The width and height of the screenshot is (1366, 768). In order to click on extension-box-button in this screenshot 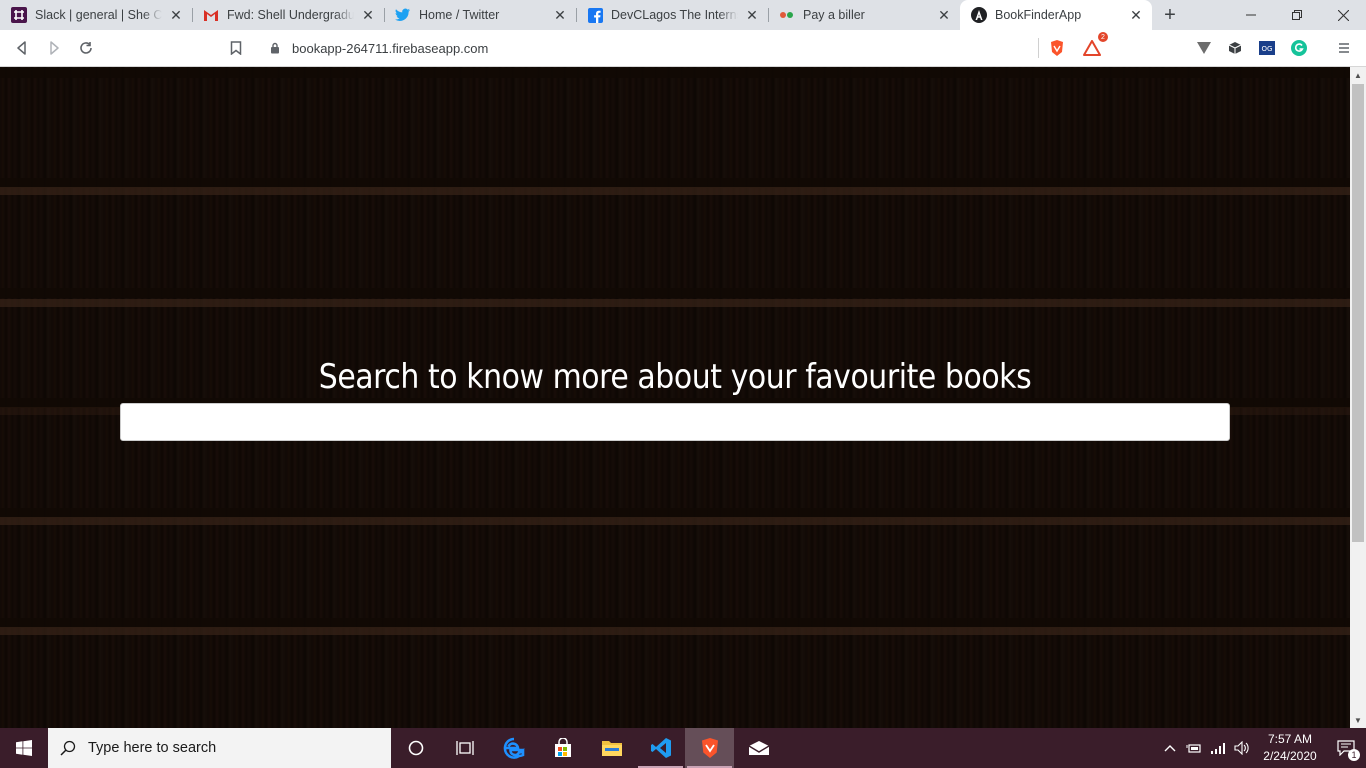, I will do `click(1235, 48)`.